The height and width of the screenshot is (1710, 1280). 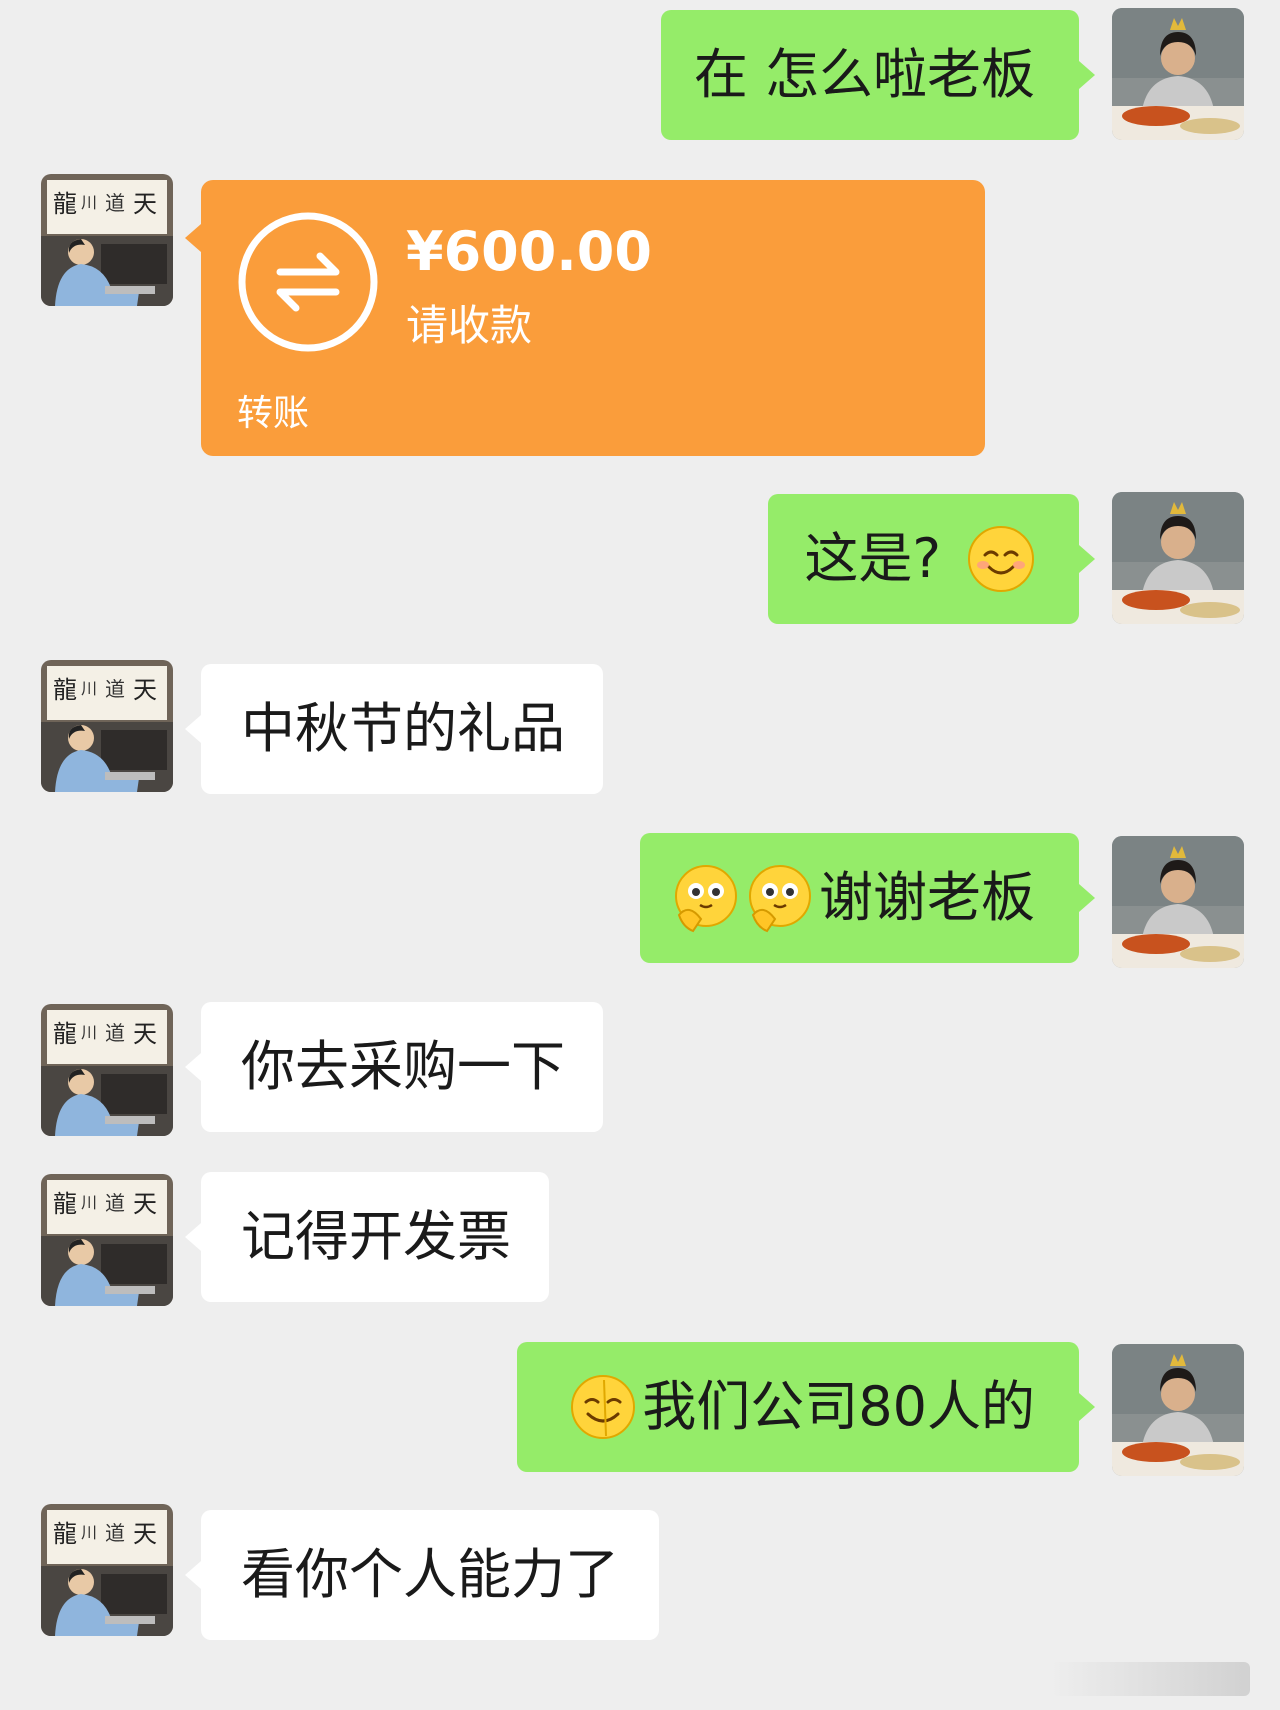 I want to click on message-bubble-received: 你去采购一下, so click(x=394, y=1067).